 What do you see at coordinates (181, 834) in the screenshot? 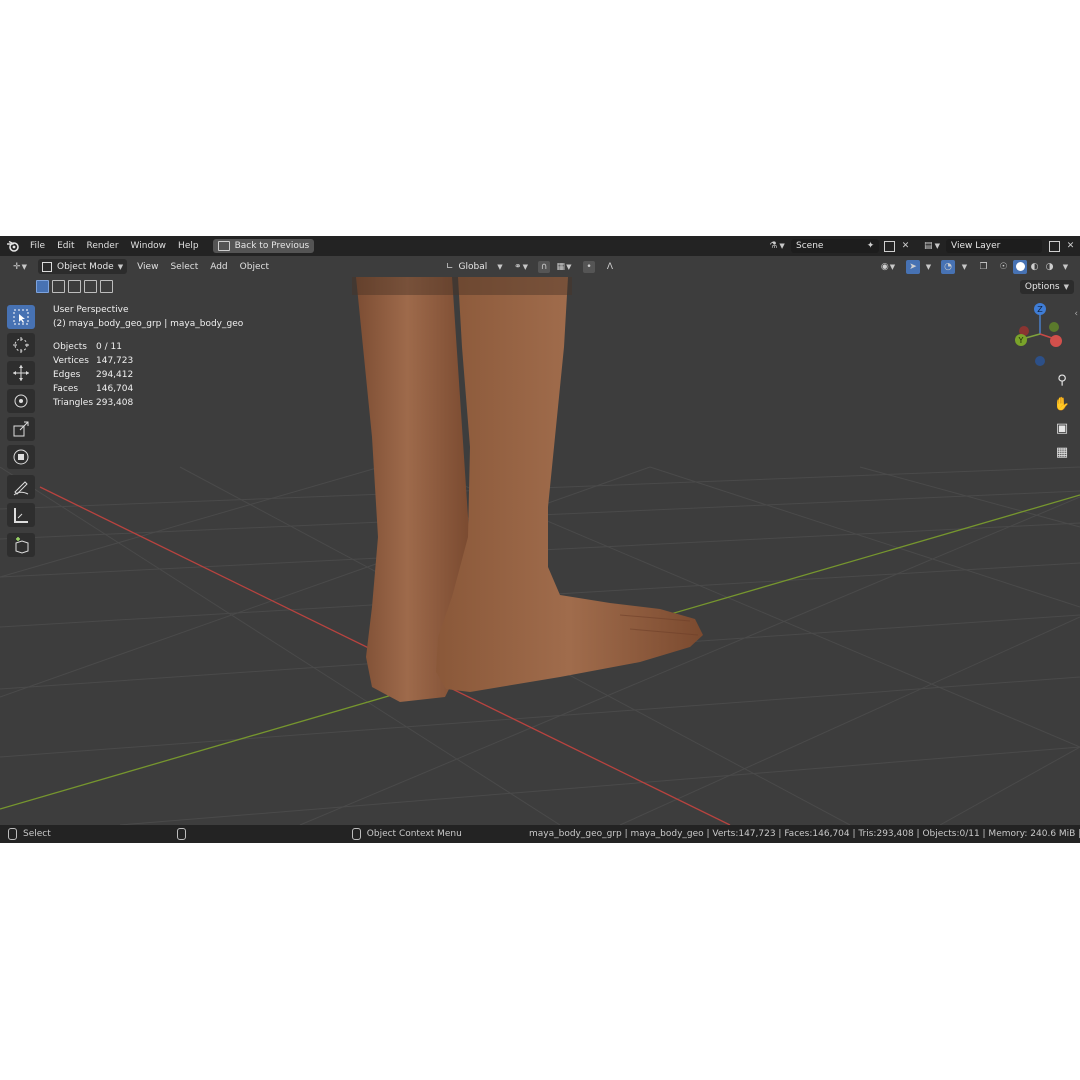
I see `mouse-middle-icon` at bounding box center [181, 834].